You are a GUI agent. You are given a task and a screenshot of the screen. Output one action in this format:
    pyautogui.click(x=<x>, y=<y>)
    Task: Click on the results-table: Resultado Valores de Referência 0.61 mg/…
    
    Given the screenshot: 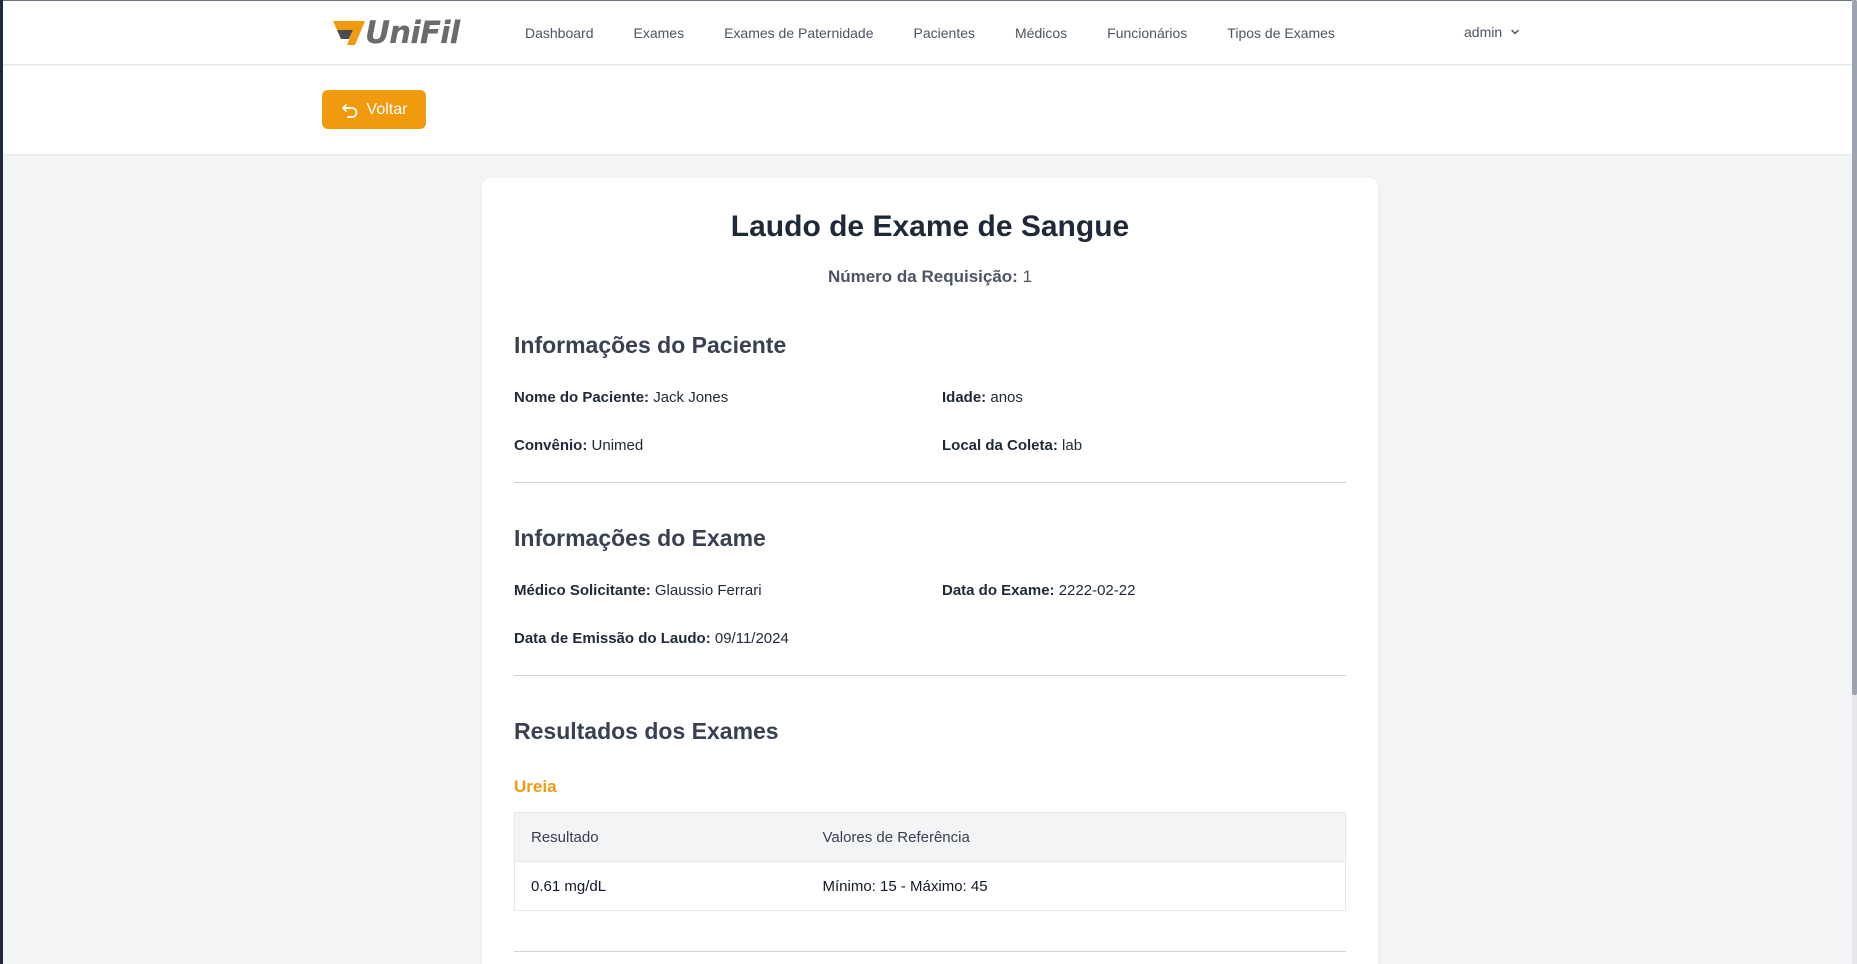 What is the action you would take?
    pyautogui.click(x=930, y=861)
    